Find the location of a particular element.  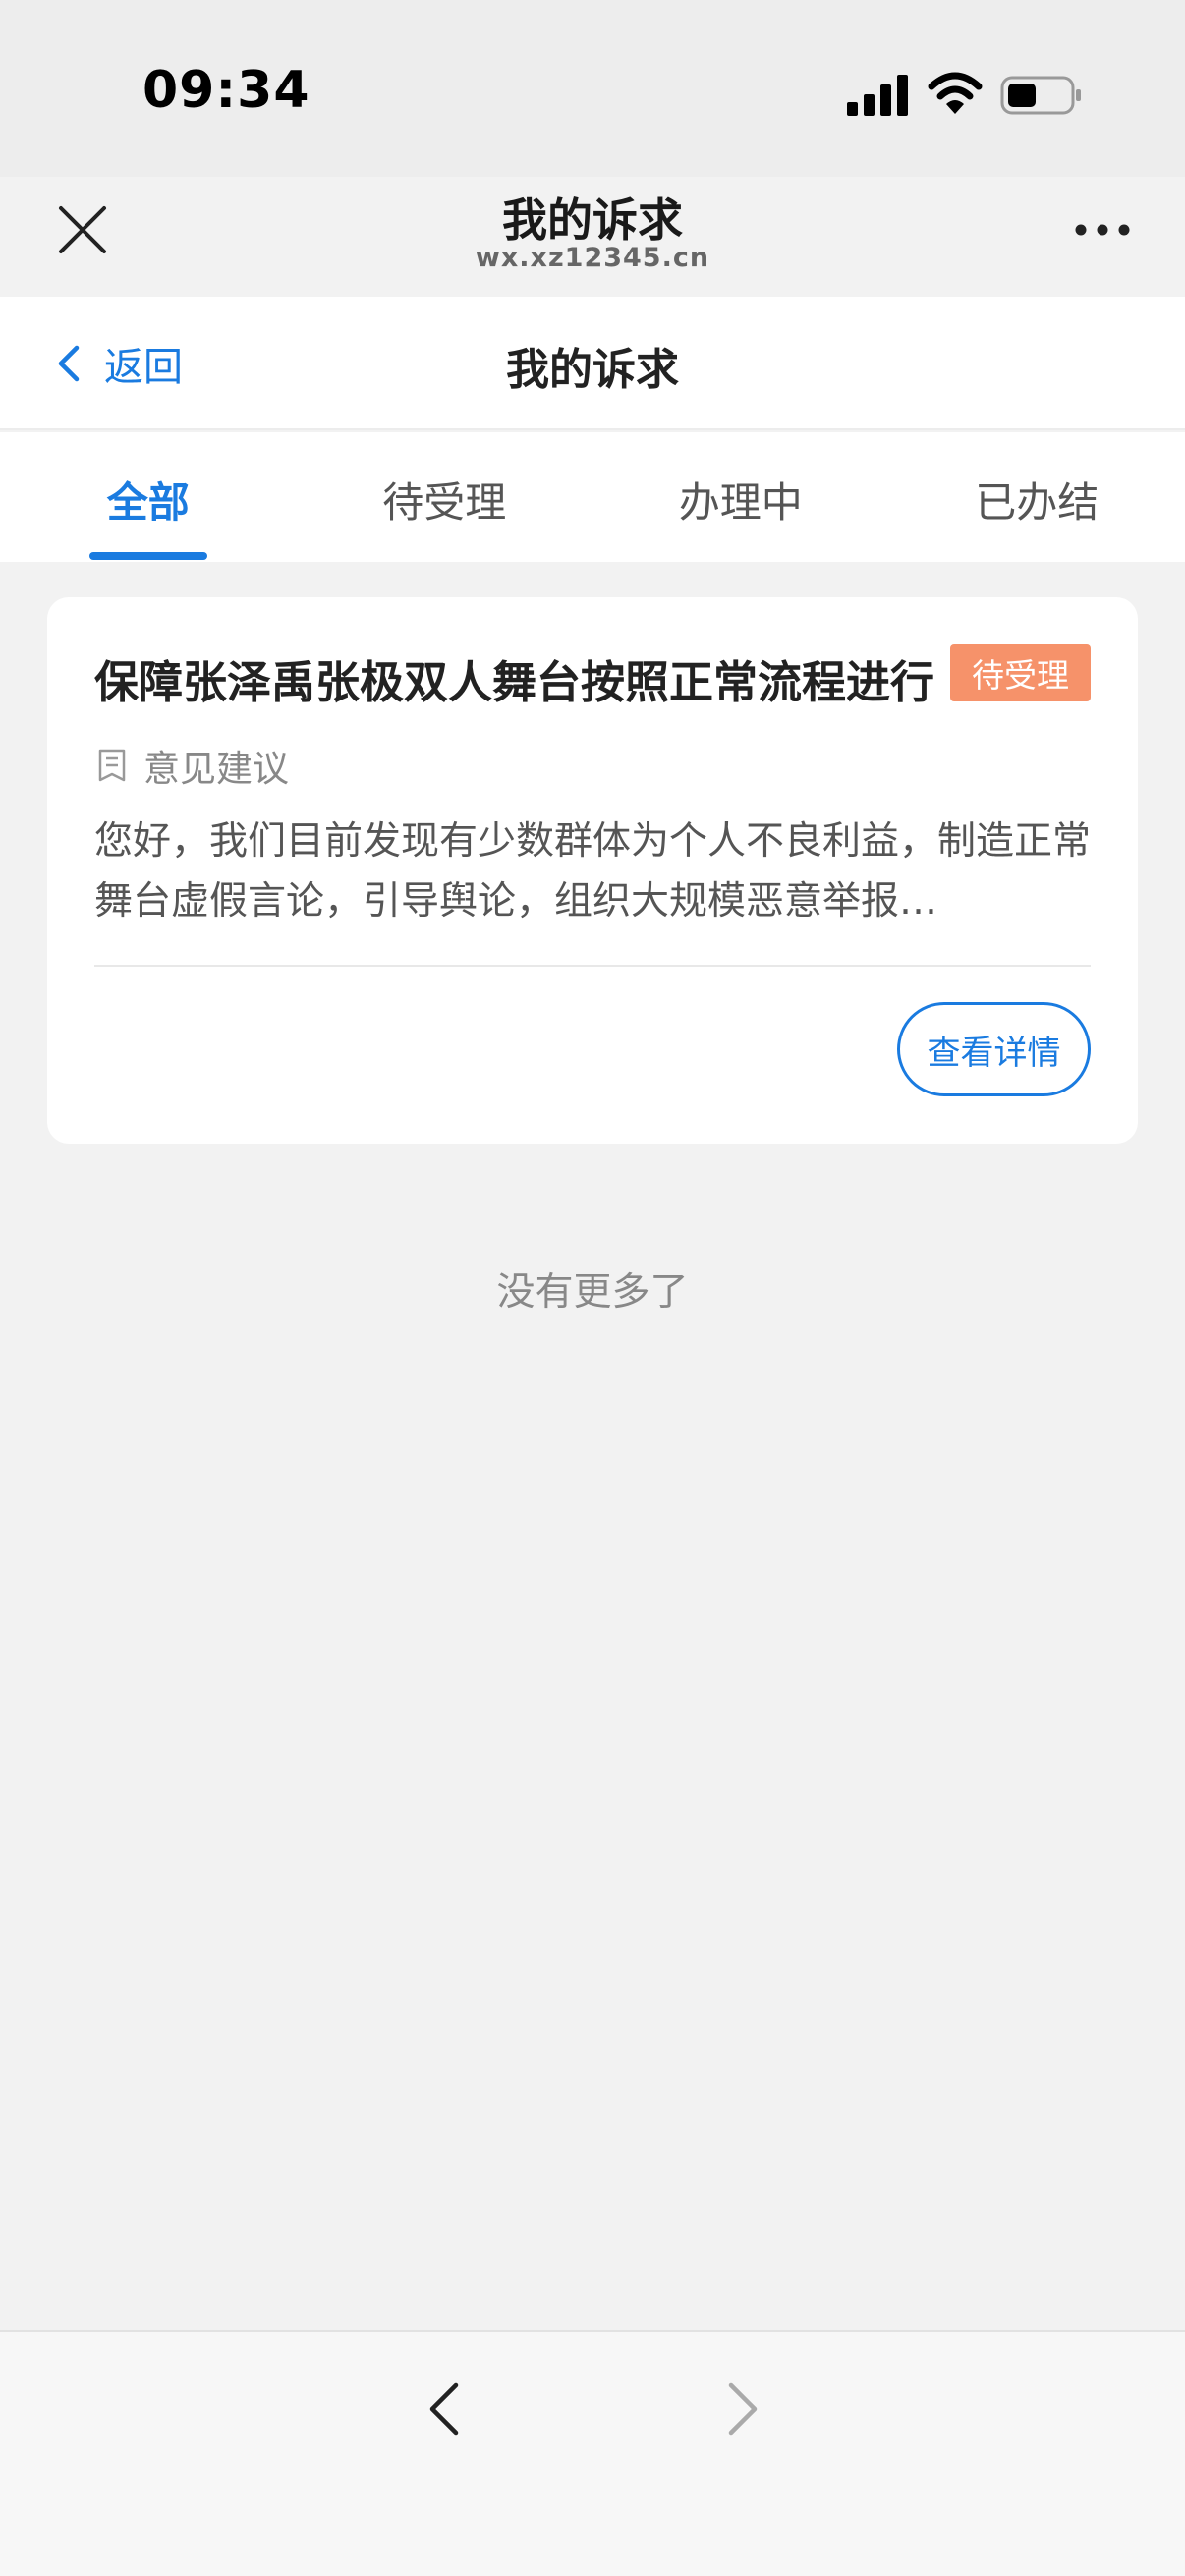

tab-bar: 全部 待受理 办理中 已办结 is located at coordinates (592, 497).